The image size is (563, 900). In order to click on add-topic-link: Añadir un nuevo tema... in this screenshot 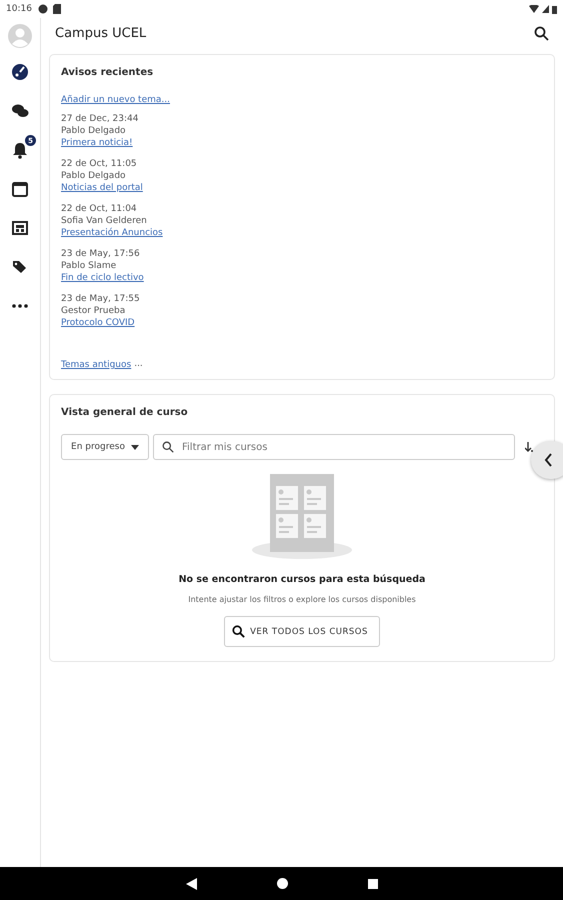, I will do `click(115, 100)`.